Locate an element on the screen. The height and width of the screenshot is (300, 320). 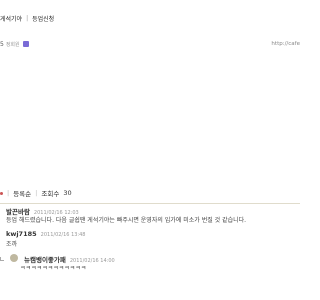
post-title: 게석기야 is located at coordinates (11, 19).